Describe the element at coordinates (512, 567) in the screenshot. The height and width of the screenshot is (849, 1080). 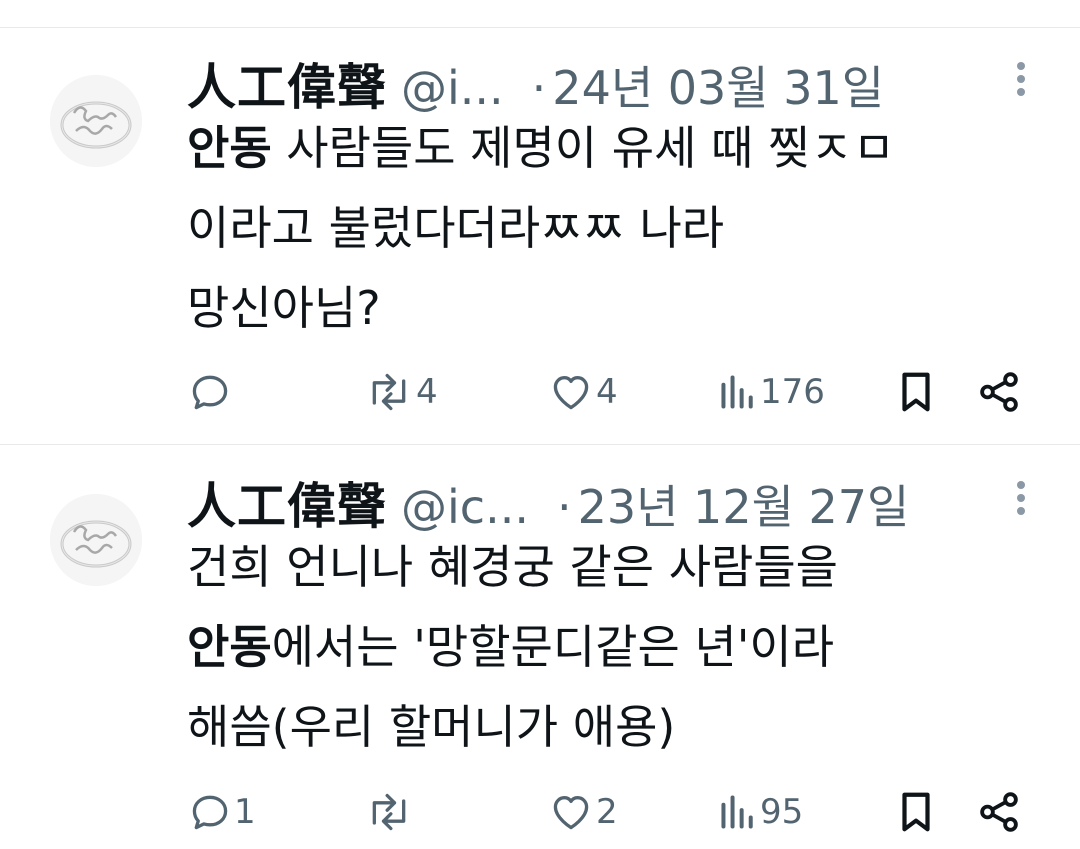
I see `text-segment: 건희 언니나 혜경궁 같은 사람들을` at that location.